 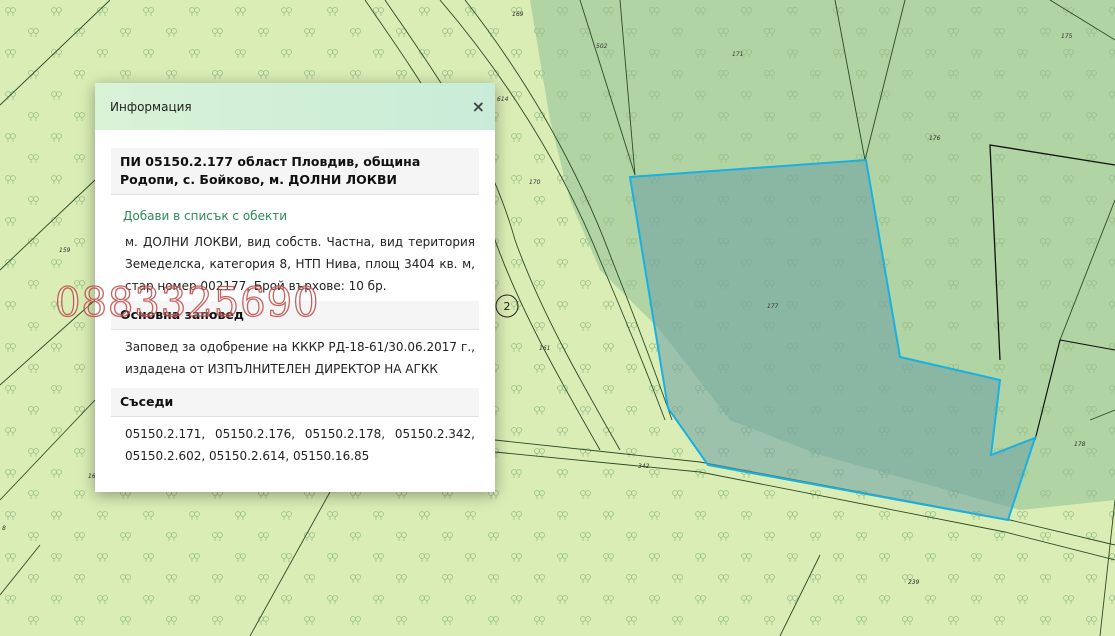 What do you see at coordinates (1080, 444) in the screenshot?
I see `parcel-label: 178` at bounding box center [1080, 444].